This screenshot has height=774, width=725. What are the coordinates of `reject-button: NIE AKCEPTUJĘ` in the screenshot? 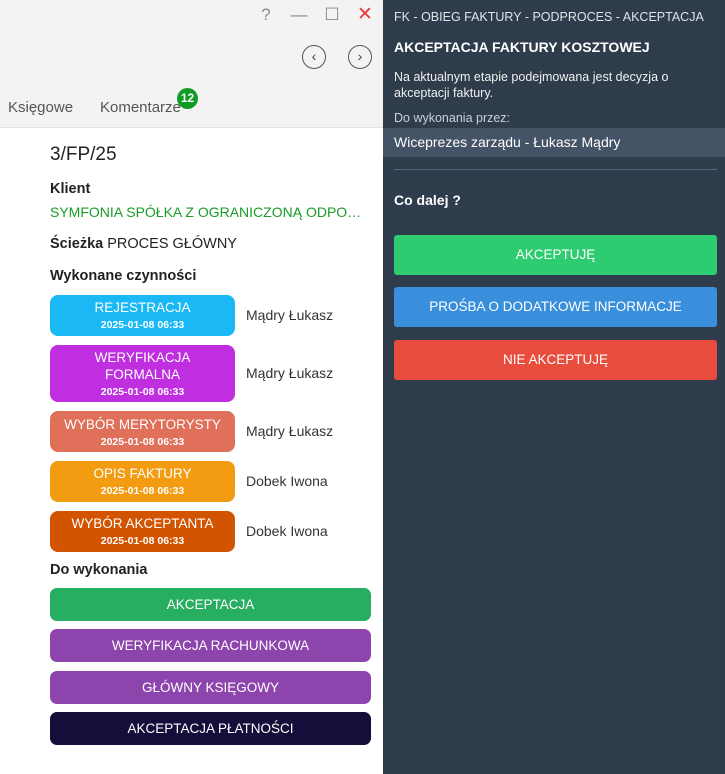 It's located at (555, 360).